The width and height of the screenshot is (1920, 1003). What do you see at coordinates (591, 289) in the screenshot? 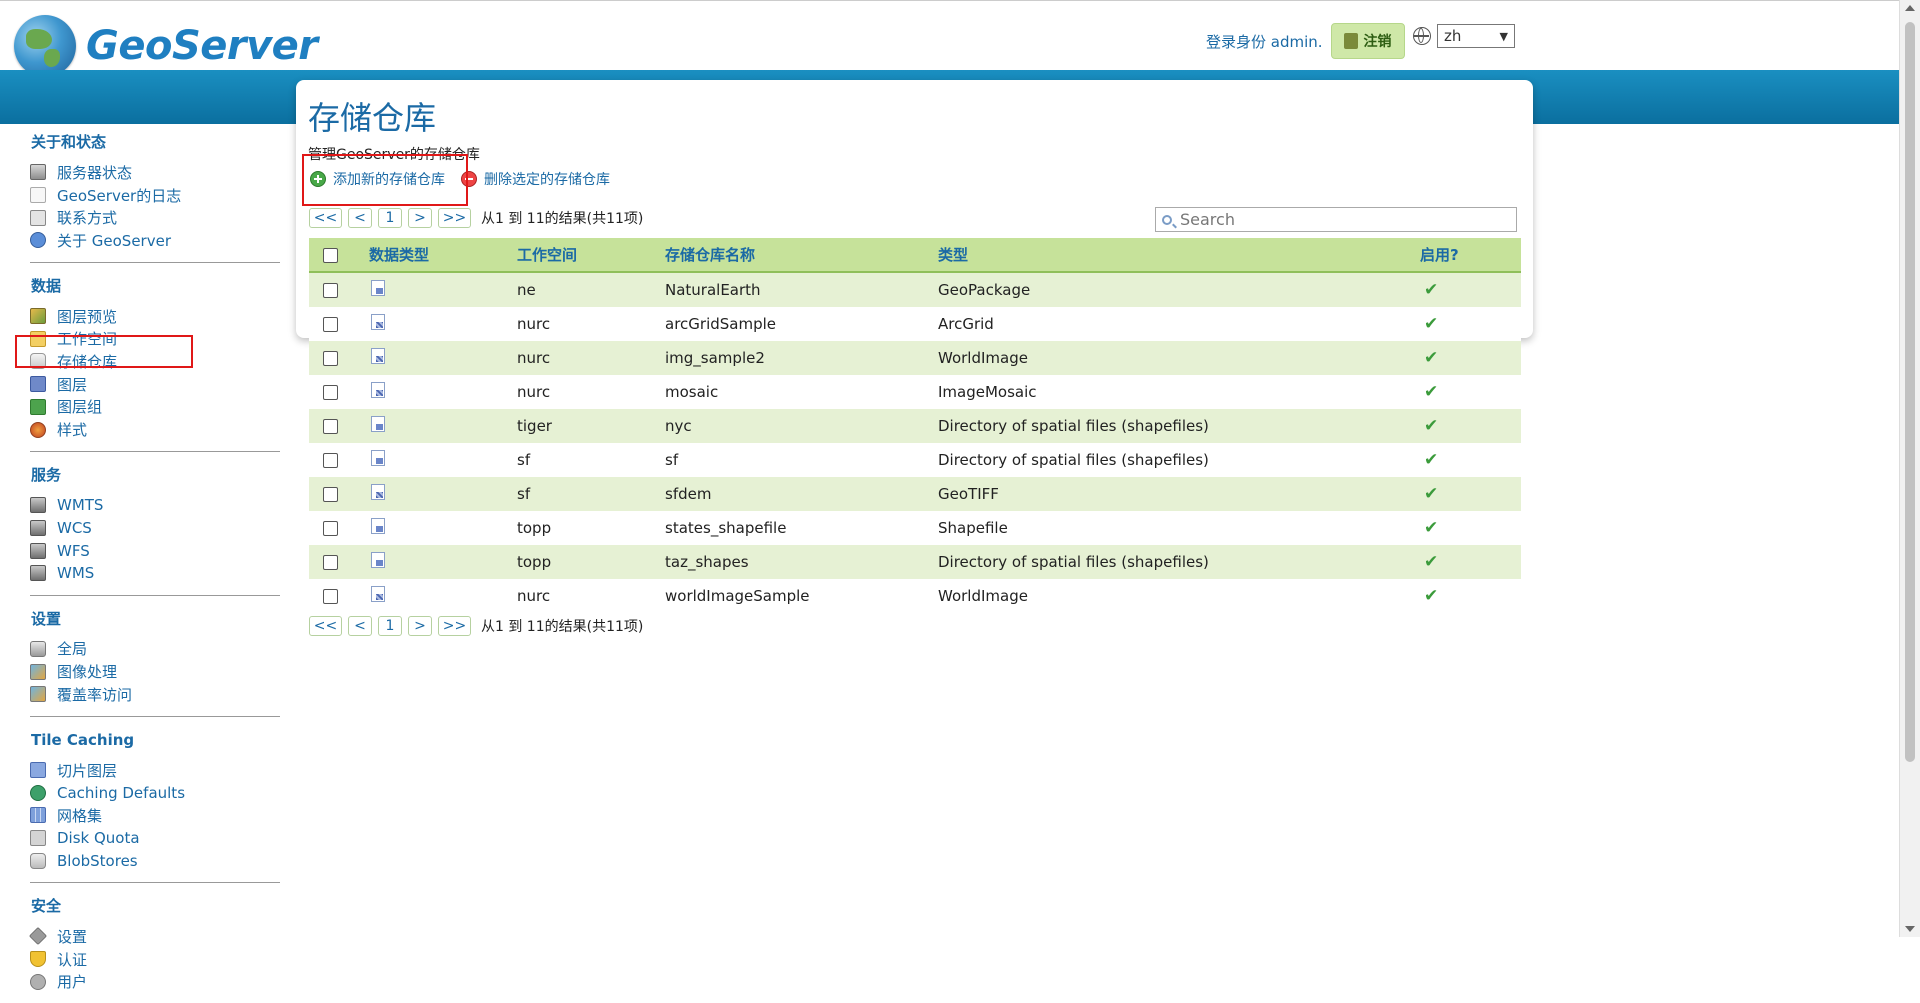
I see `workspace-link: ne` at bounding box center [591, 289].